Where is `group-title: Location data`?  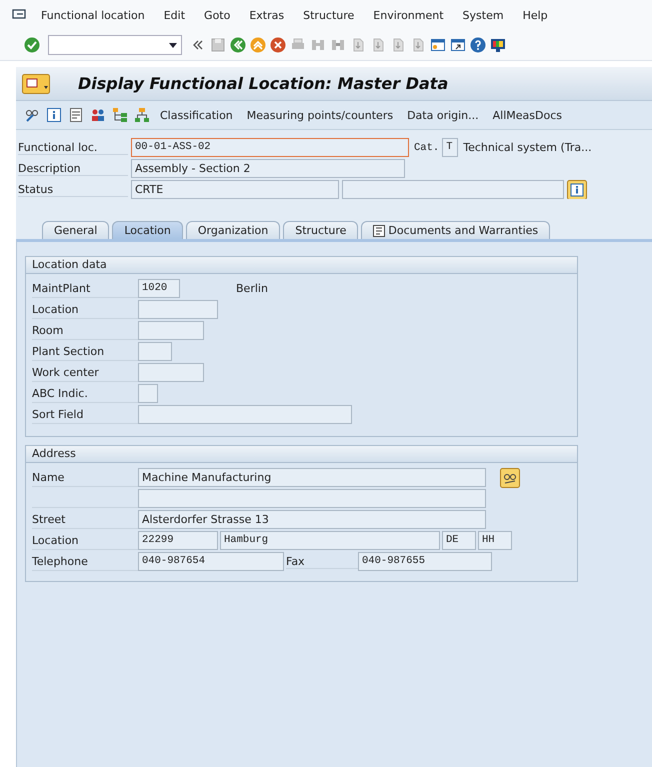
group-title: Location data is located at coordinates (301, 265).